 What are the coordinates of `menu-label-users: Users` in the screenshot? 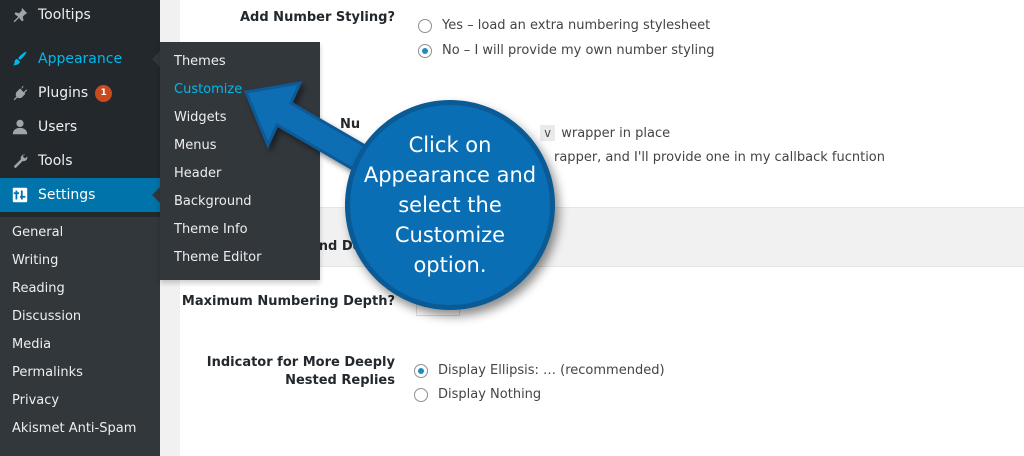 It's located at (58, 127).